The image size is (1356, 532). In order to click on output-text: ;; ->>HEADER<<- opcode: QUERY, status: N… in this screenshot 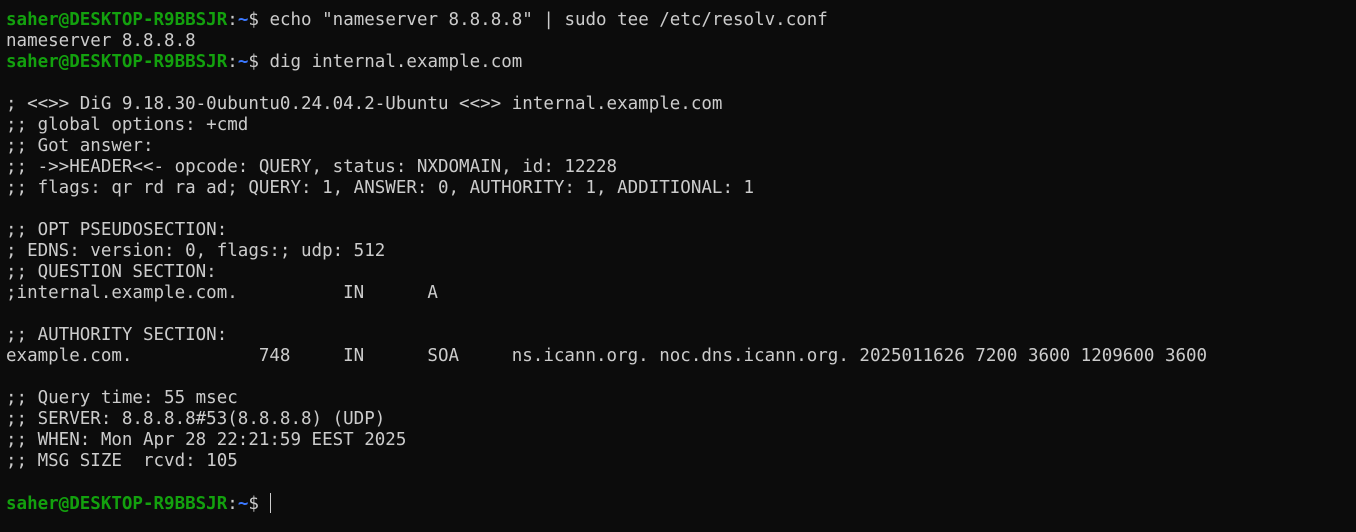, I will do `click(312, 167)`.